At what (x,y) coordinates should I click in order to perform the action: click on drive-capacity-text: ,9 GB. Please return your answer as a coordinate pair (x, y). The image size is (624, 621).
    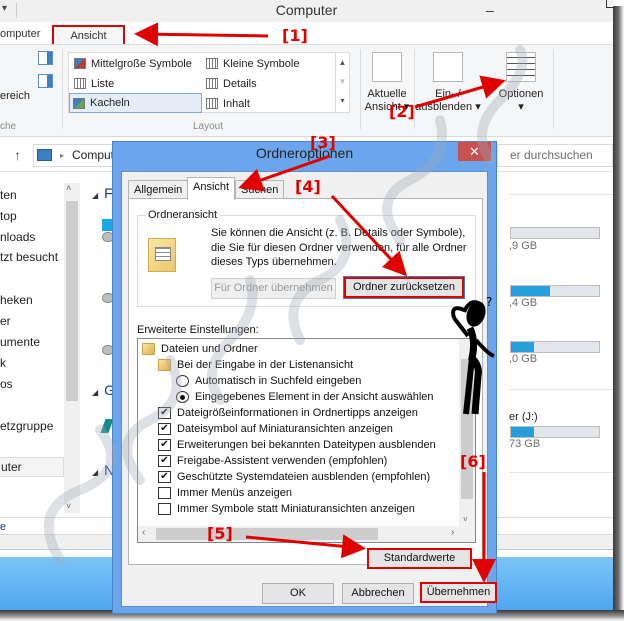
    Looking at the image, I should click on (523, 246).